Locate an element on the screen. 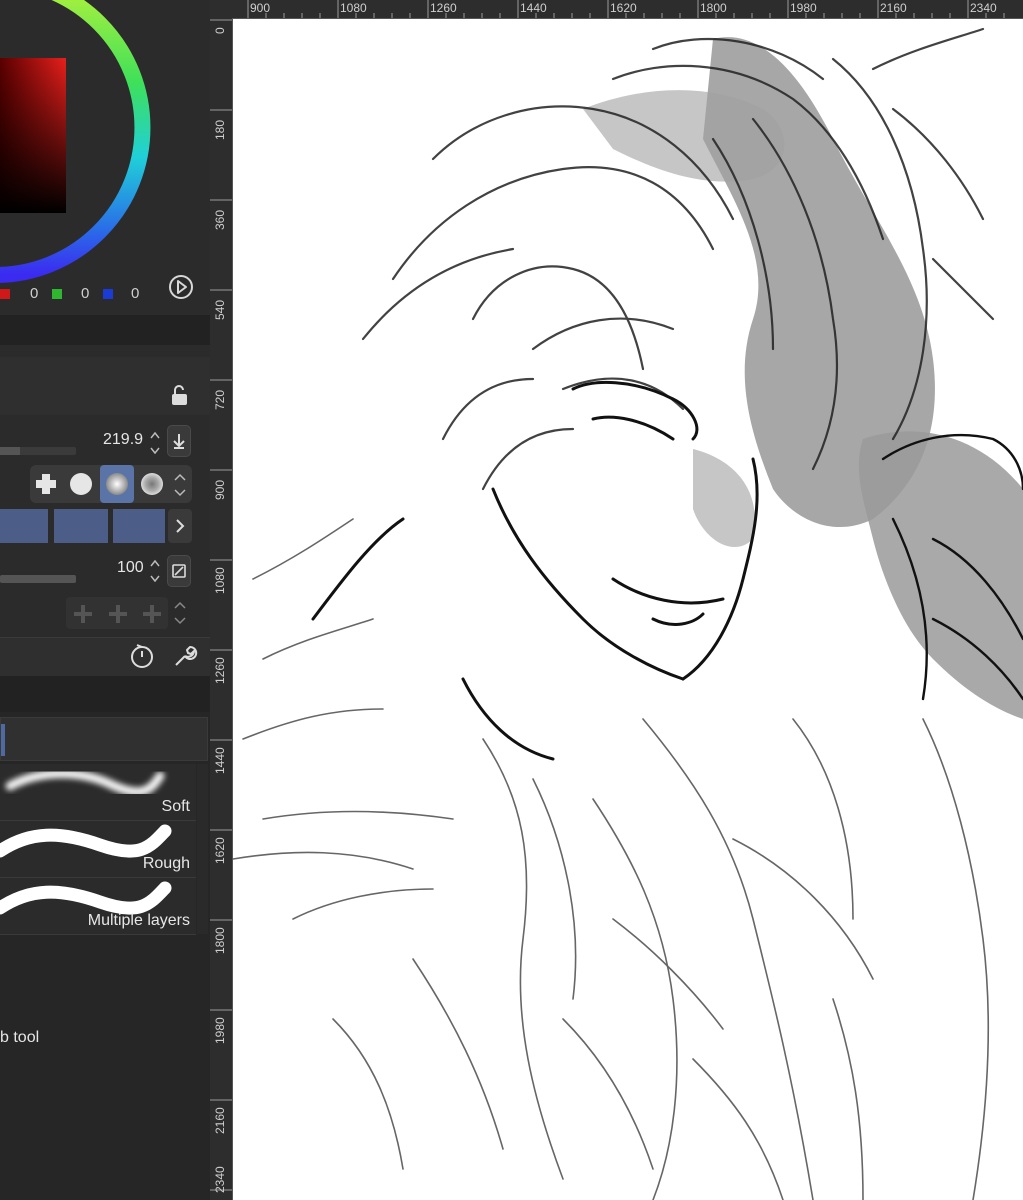 The height and width of the screenshot is (1200, 1023). active-tab-indicator is located at coordinates (3, 740).